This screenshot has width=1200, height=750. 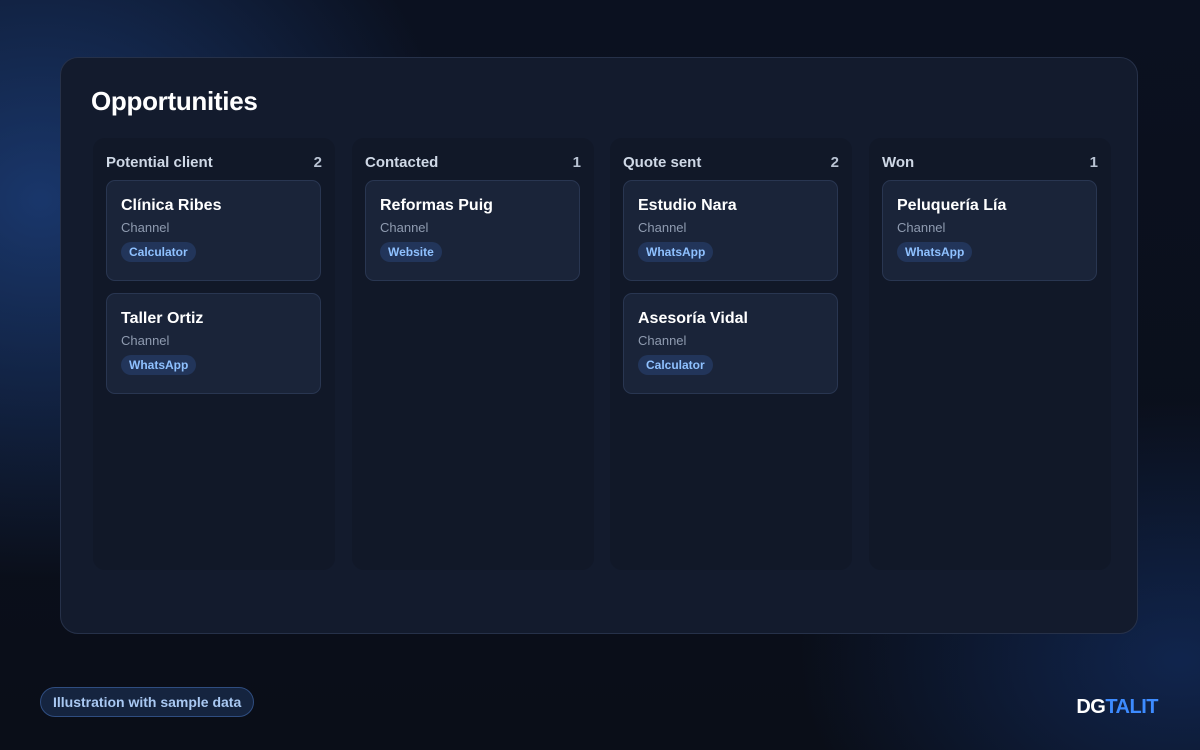 I want to click on logo-text-part1: DG, so click(x=1091, y=707).